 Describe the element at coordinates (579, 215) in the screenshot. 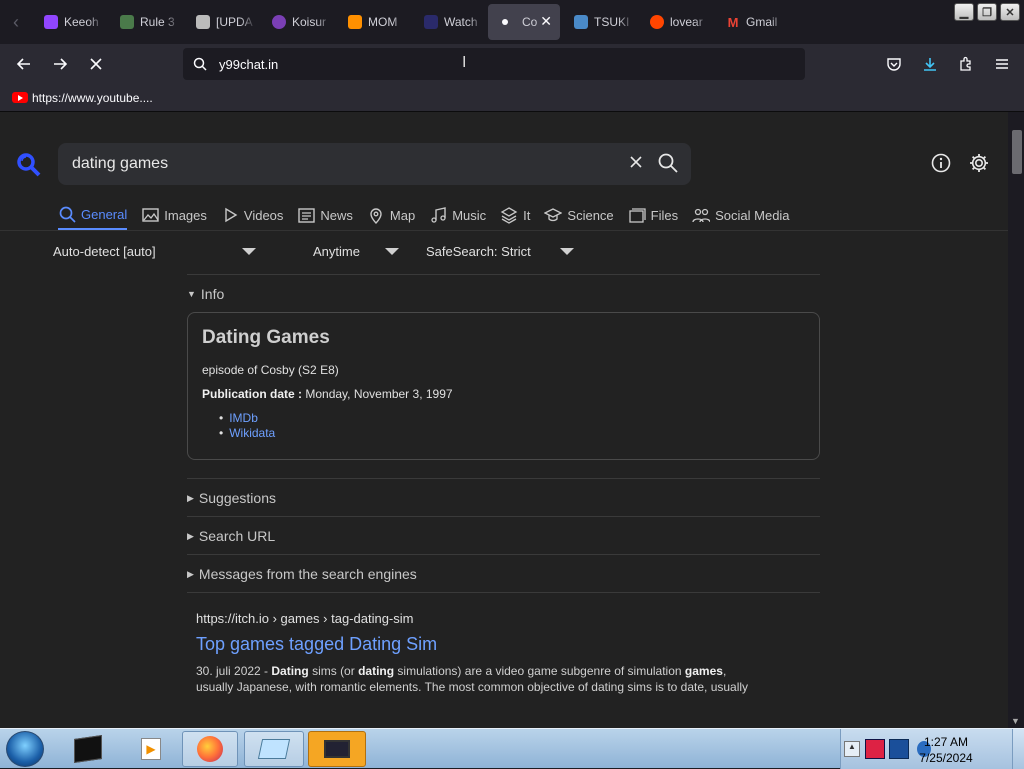

I see `tab-science: Science` at that location.